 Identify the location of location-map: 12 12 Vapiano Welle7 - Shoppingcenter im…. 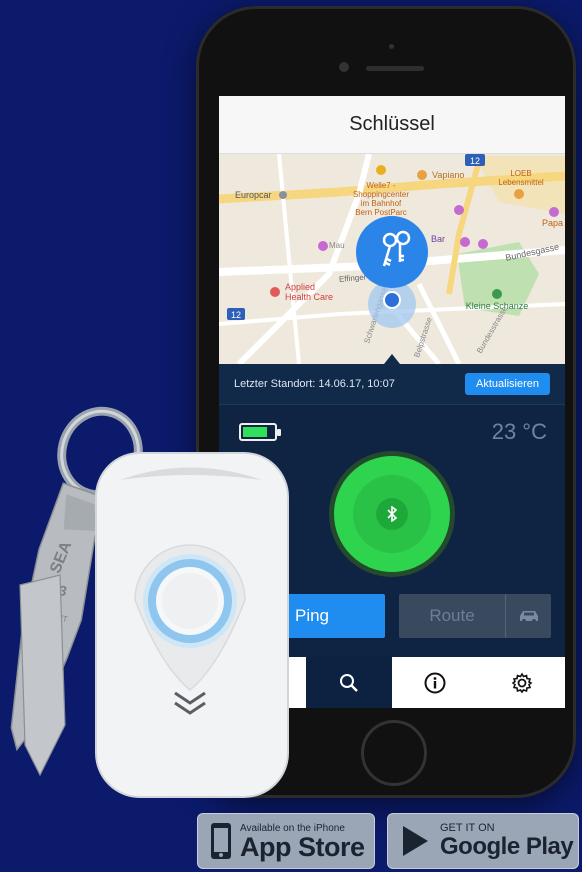
(392, 259).